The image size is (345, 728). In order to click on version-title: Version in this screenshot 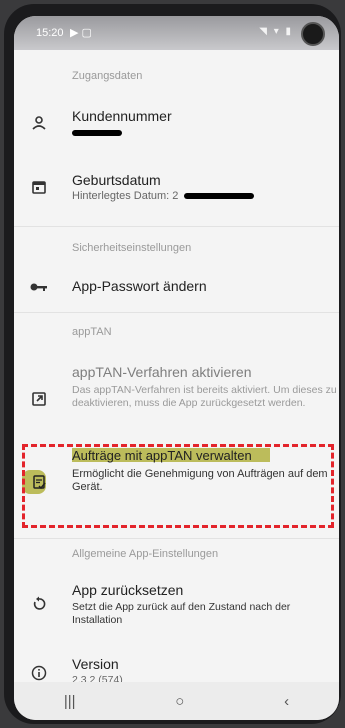, I will do `click(95, 664)`.